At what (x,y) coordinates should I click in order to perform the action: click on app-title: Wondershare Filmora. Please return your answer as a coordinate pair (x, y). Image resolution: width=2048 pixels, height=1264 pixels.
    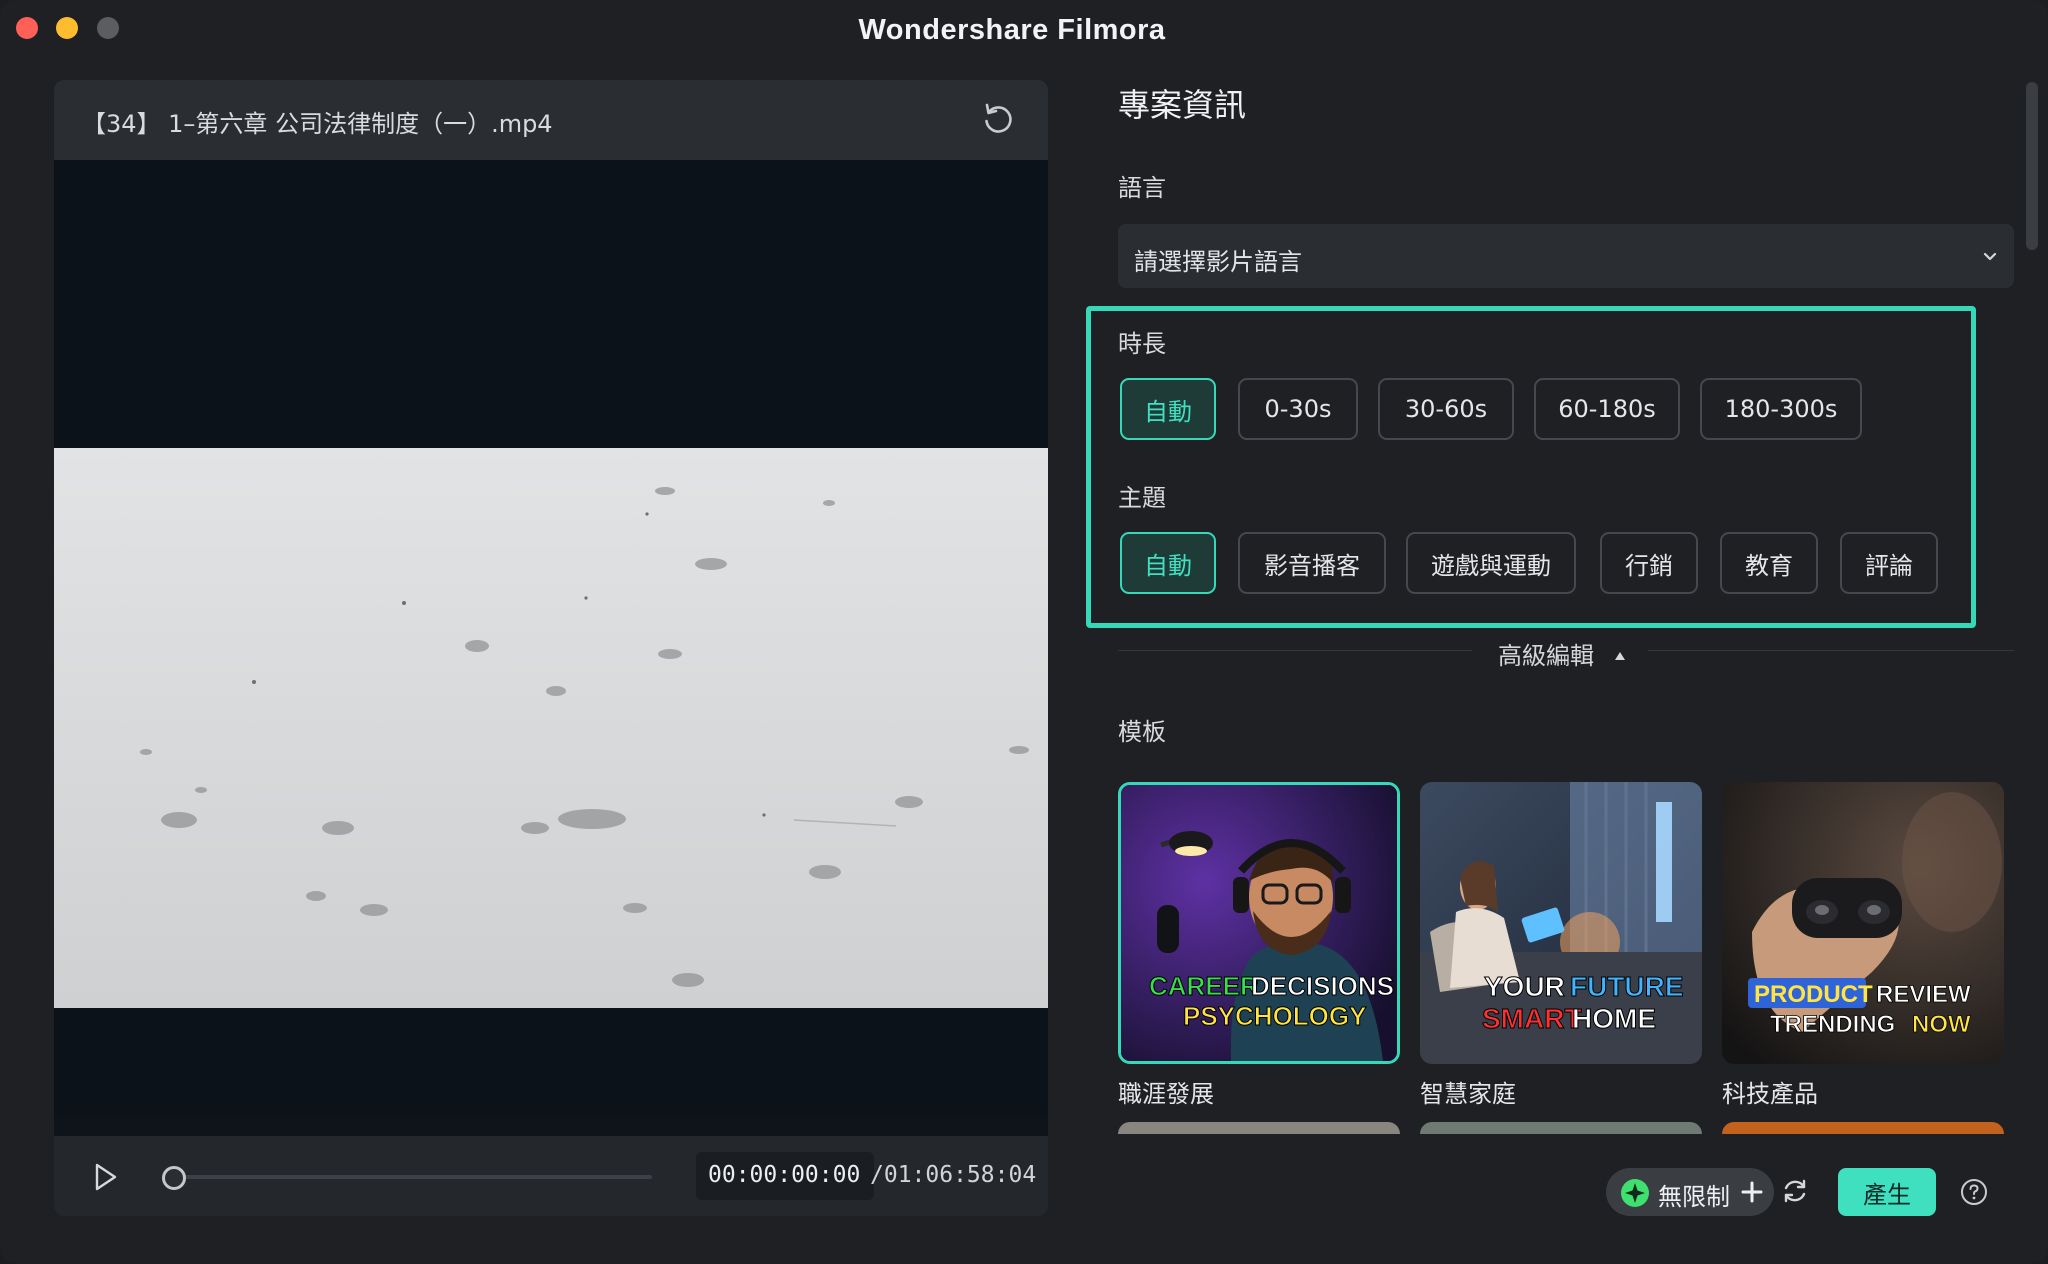
    Looking at the image, I should click on (1012, 30).